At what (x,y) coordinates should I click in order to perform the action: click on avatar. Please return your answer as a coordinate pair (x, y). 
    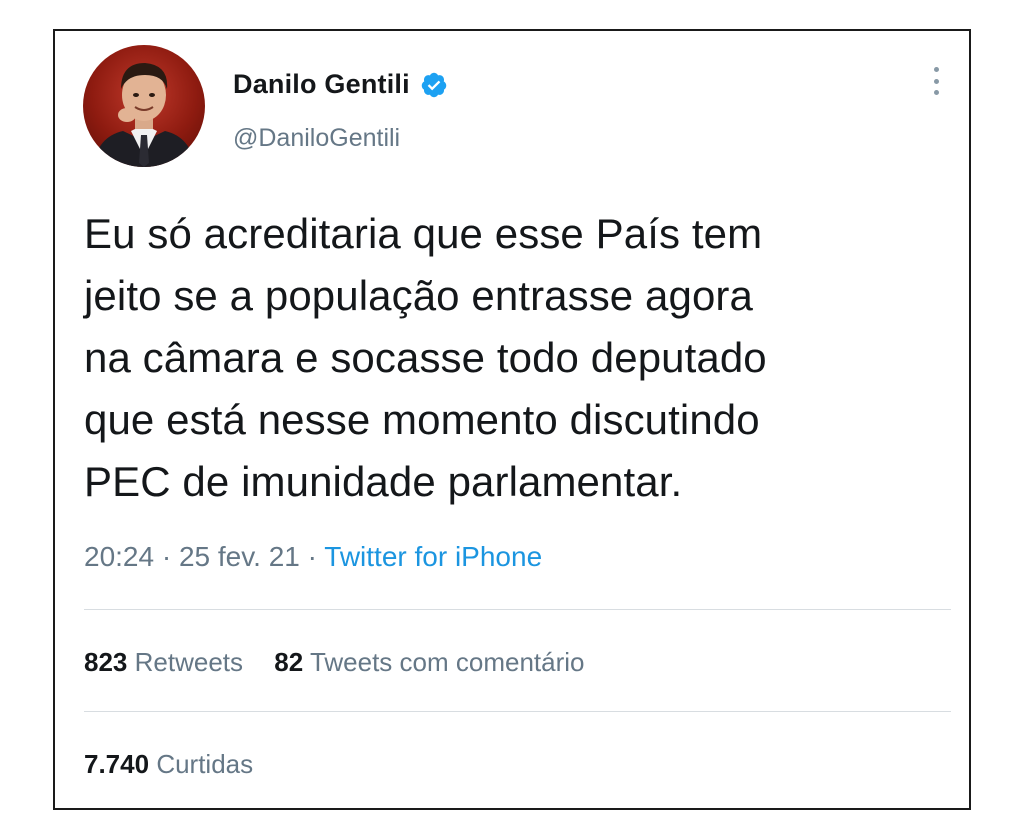
    Looking at the image, I should click on (144, 106).